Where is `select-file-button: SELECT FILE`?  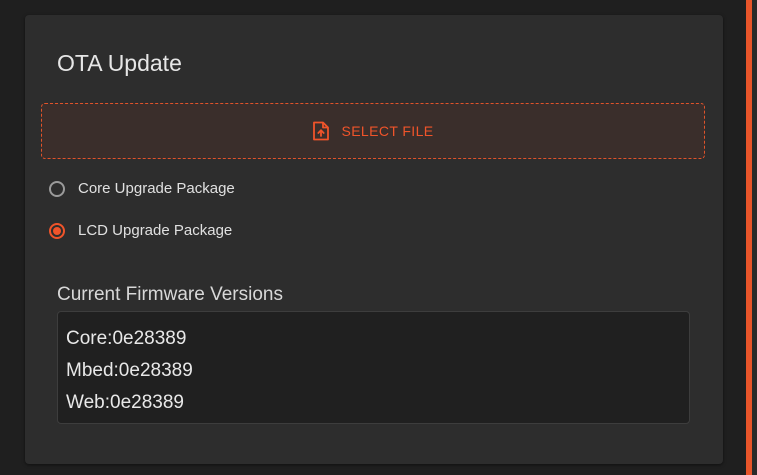
select-file-button: SELECT FILE is located at coordinates (373, 131).